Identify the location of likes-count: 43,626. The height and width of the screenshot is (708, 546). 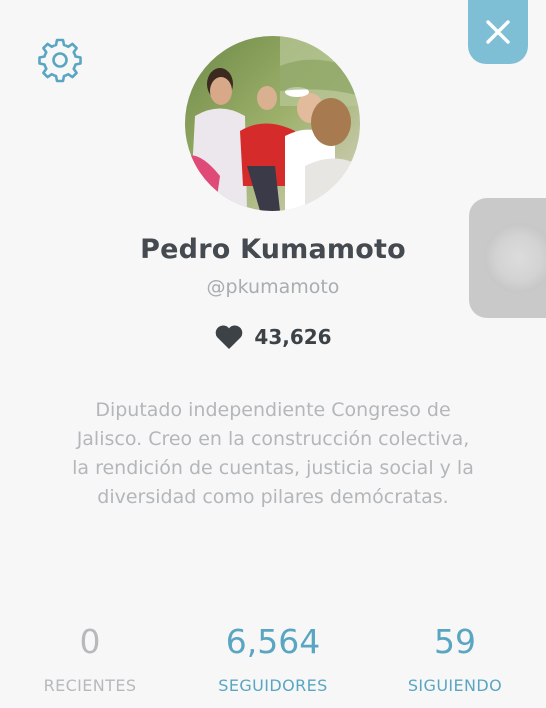
(293, 337).